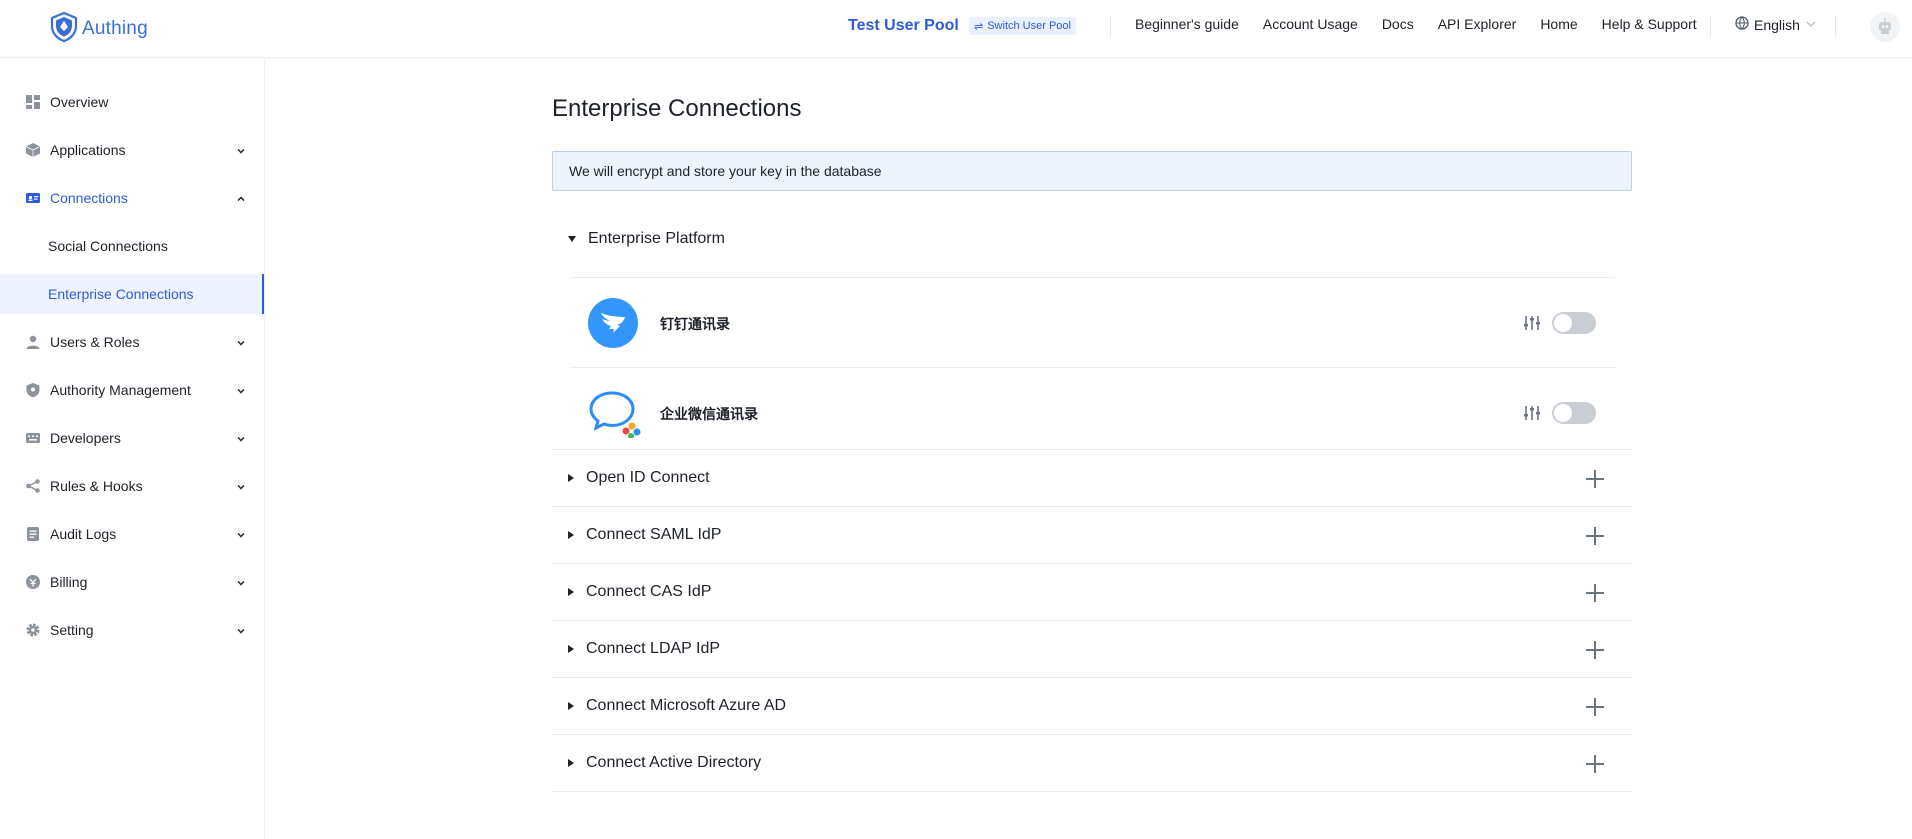  I want to click on sidebar-item-setting: Setting, so click(132, 630).